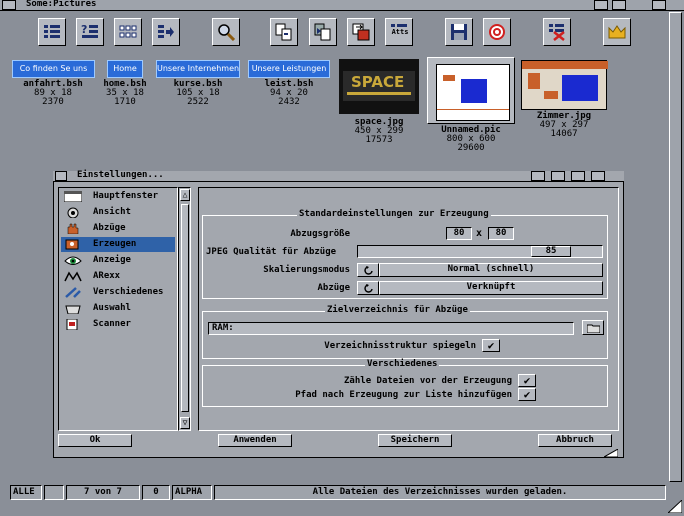 This screenshot has width=684, height=516. I want to click on scroll-down-icon: ▽, so click(185, 423).